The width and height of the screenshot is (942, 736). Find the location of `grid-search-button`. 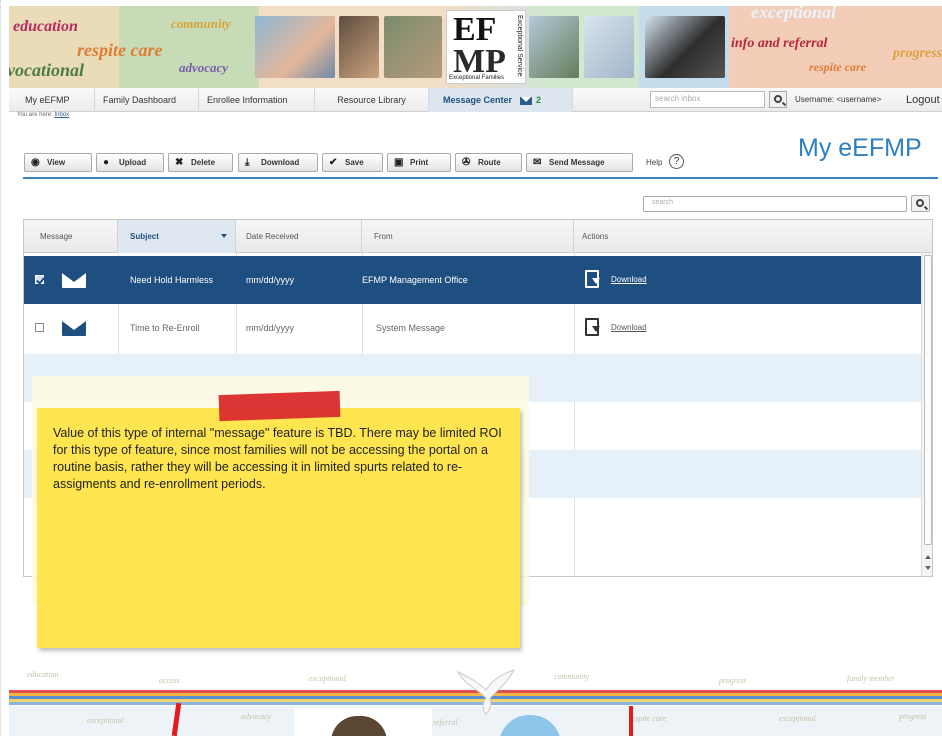

grid-search-button is located at coordinates (920, 203).